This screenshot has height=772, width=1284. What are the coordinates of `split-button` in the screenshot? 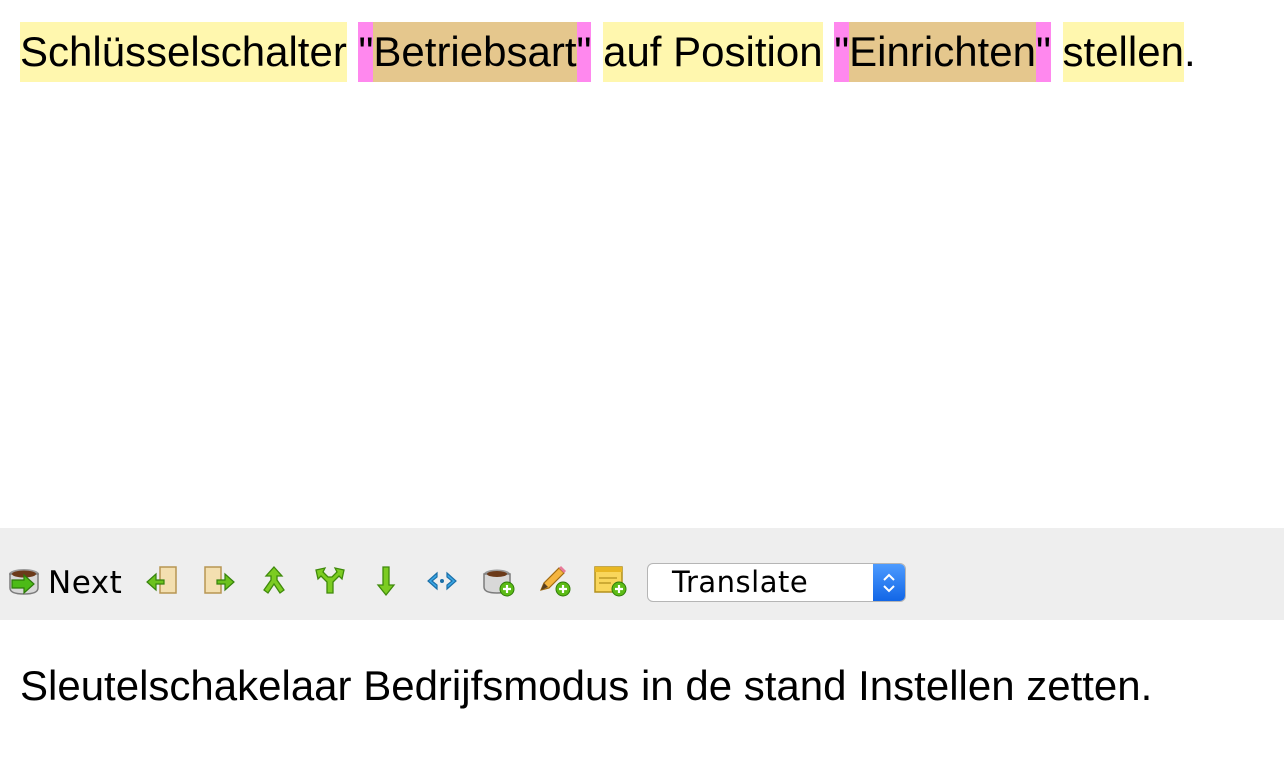 It's located at (330, 583).